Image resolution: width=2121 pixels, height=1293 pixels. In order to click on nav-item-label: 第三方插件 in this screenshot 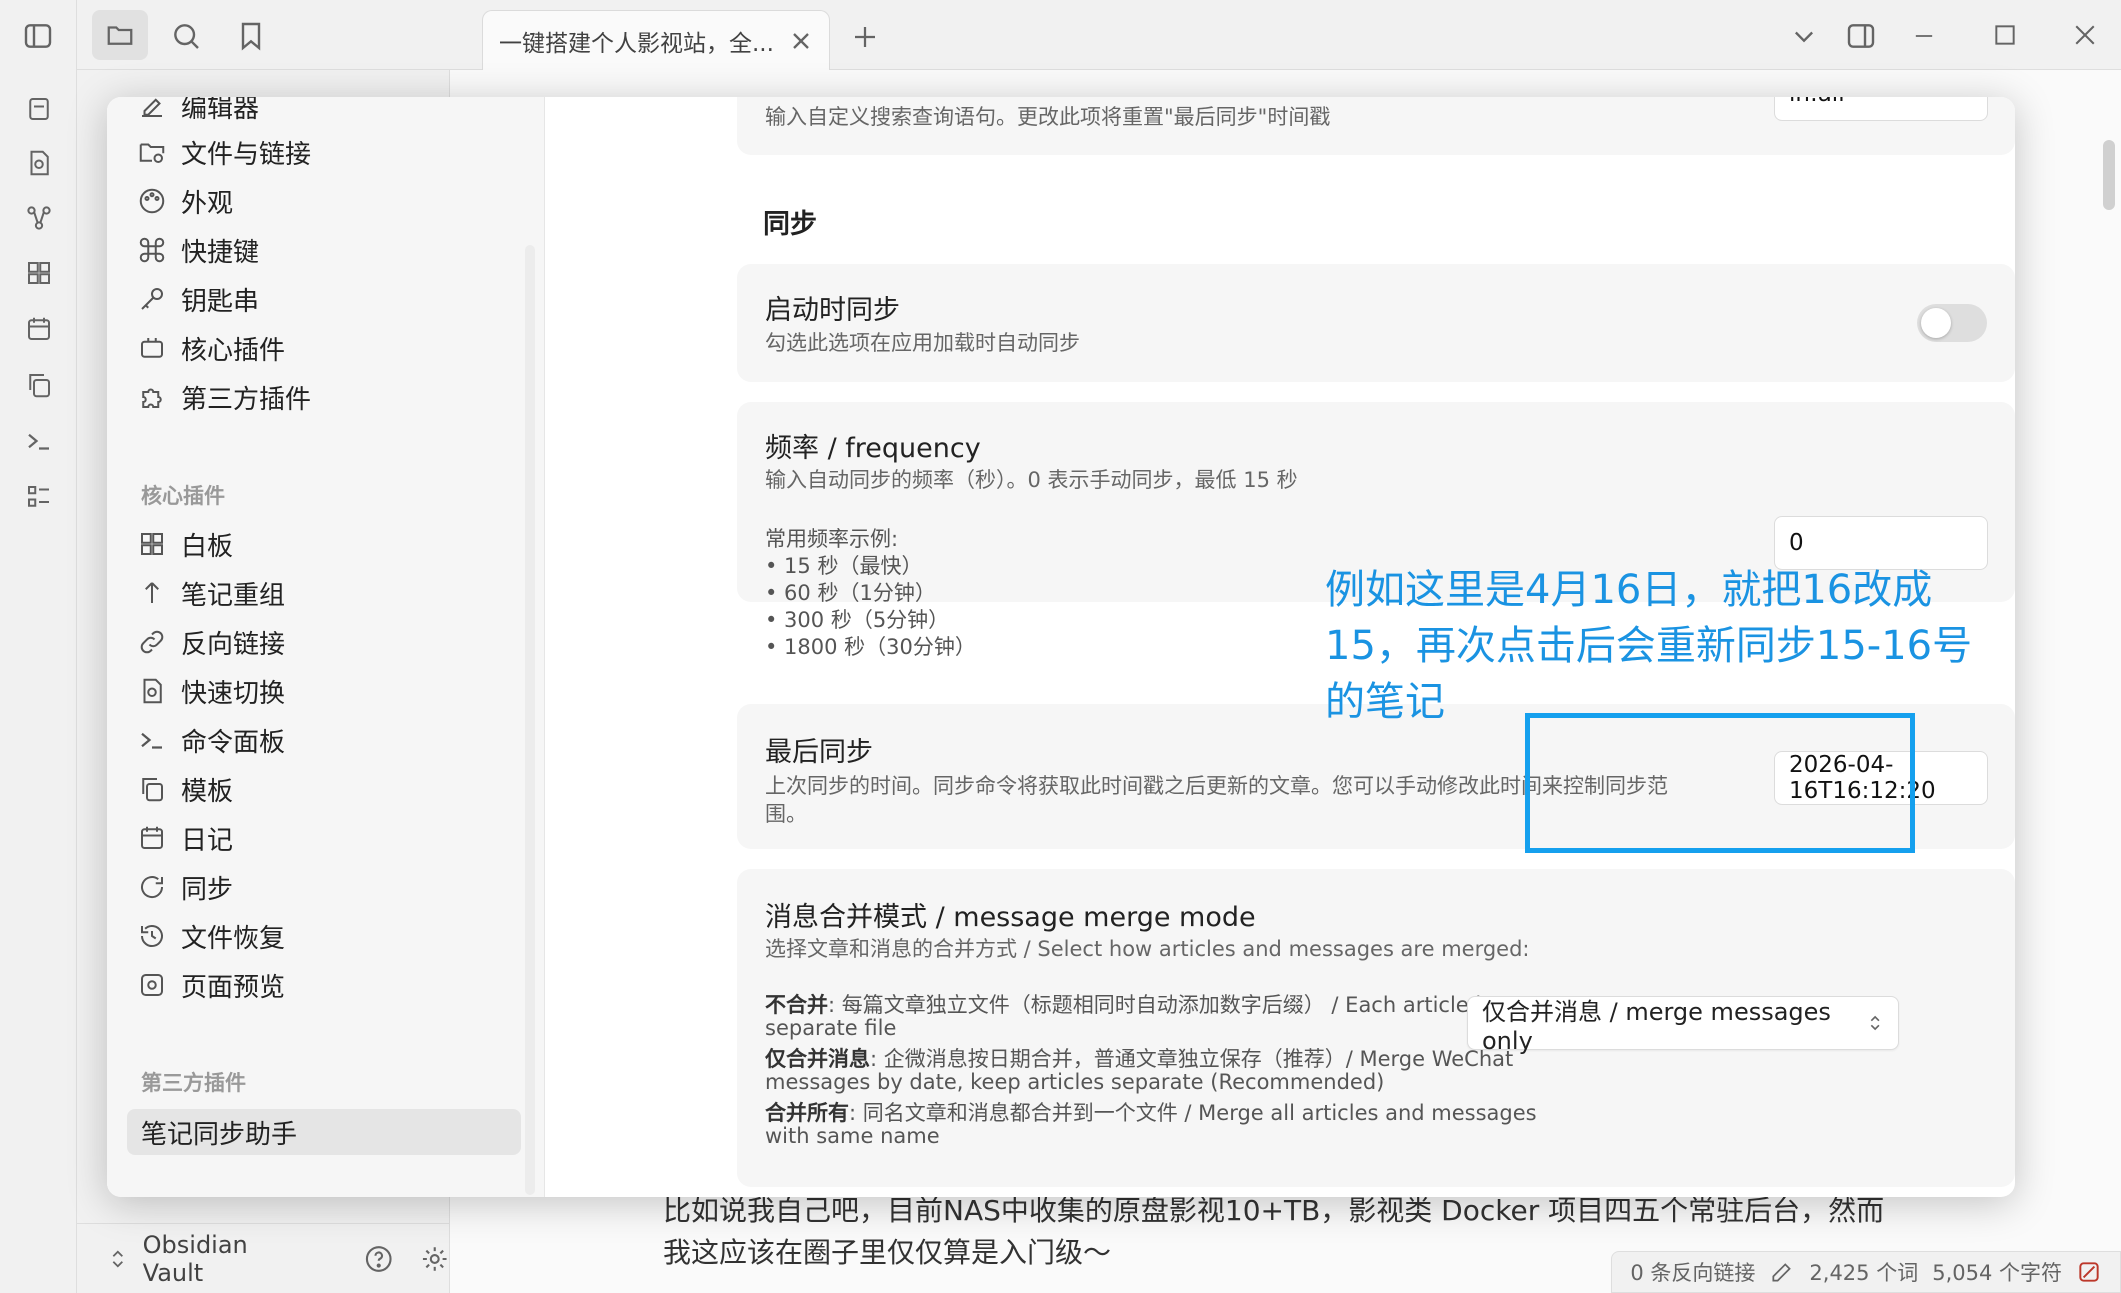, I will do `click(246, 399)`.